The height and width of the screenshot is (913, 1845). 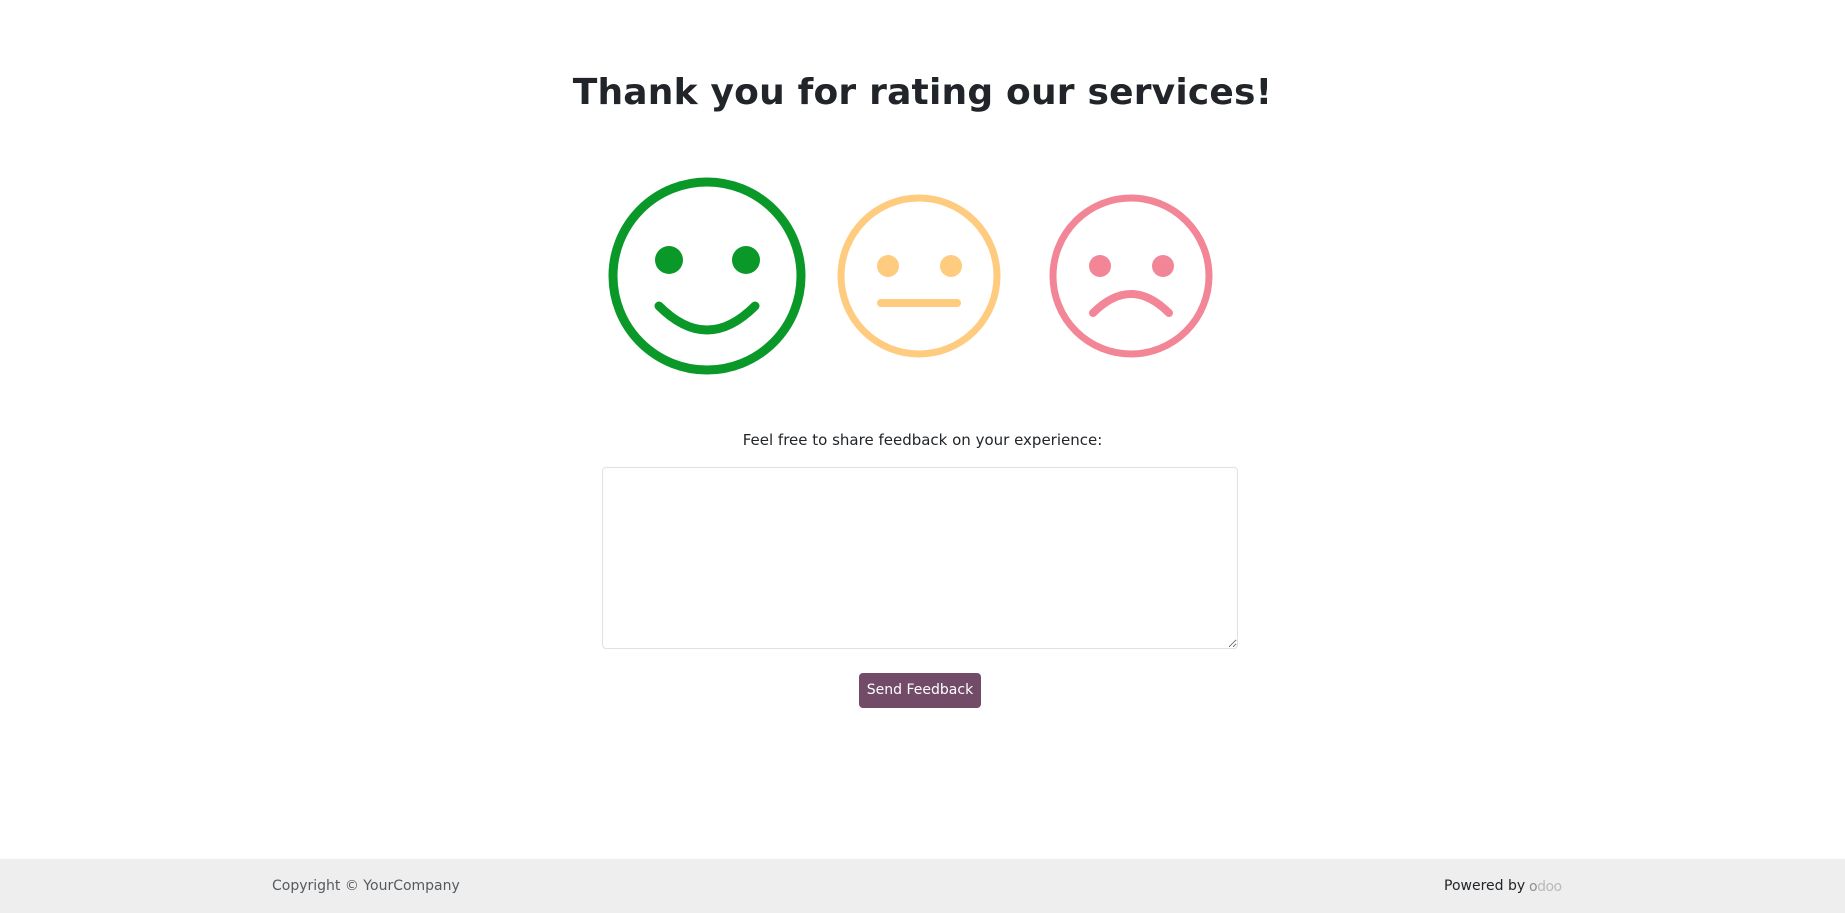 I want to click on odoo-logo-text: odoo, so click(x=1545, y=887).